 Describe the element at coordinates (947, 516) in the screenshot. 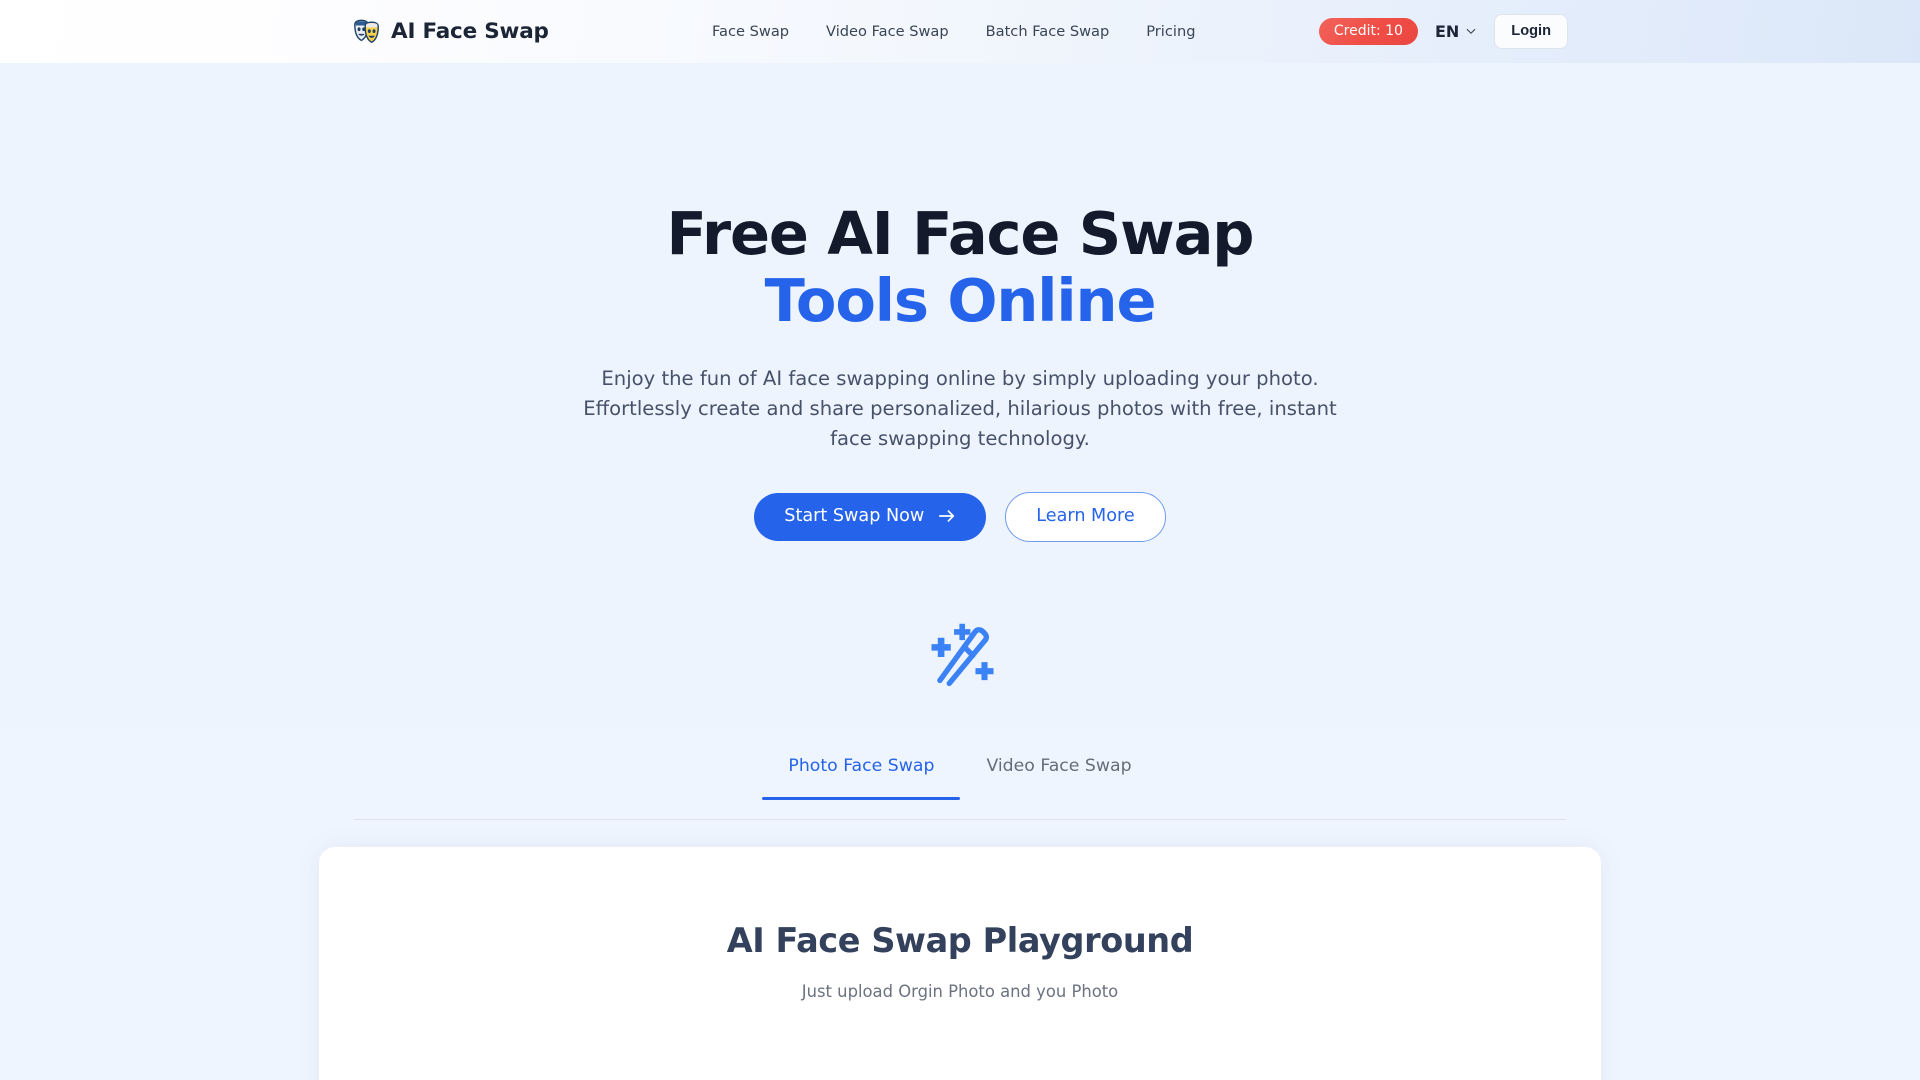

I see `arrow-right-icon` at that location.